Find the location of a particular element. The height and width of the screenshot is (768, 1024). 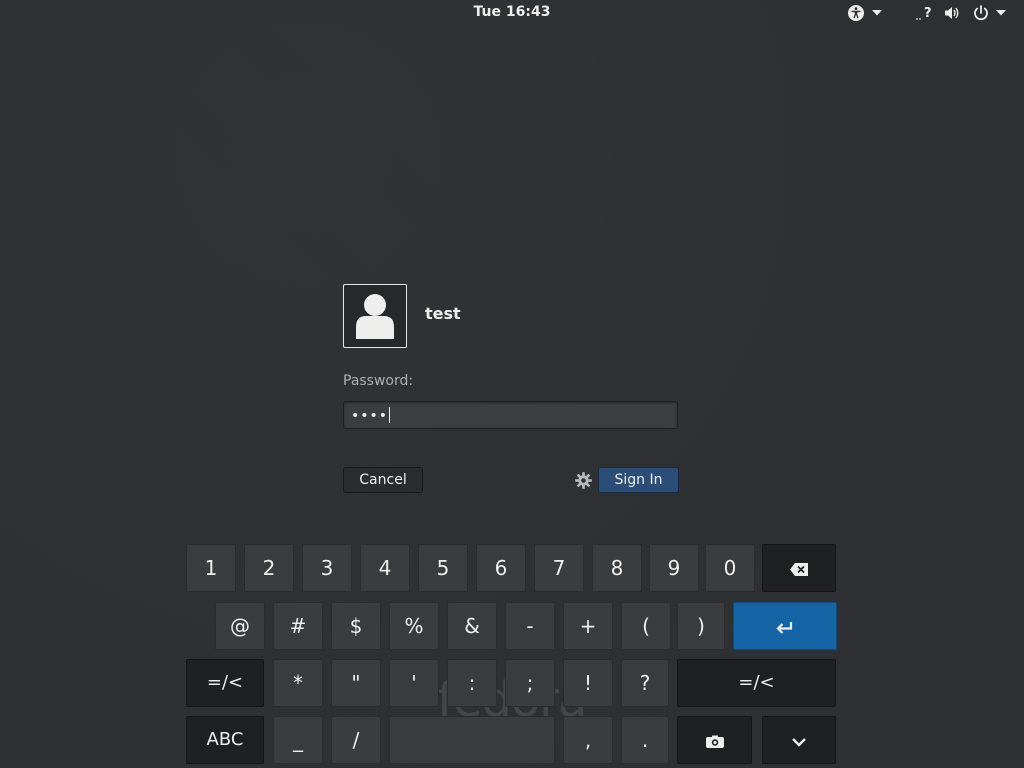

username-label: test is located at coordinates (443, 313).